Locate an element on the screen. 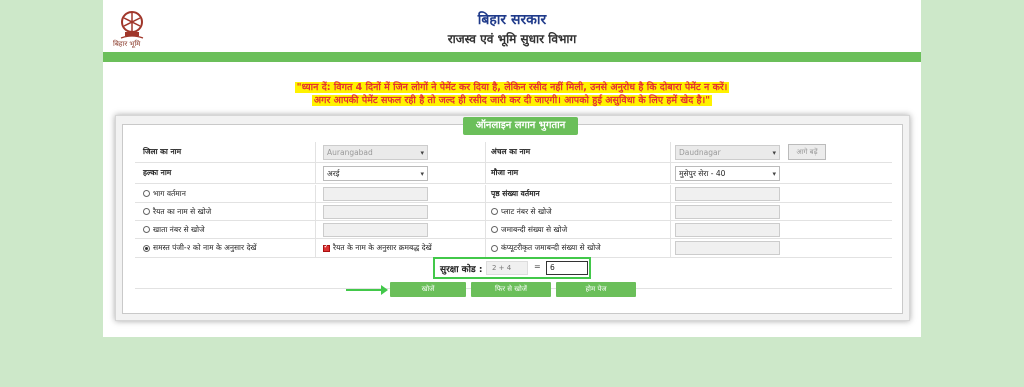 This screenshot has width=1024, height=387. radio-plot: प्लाट नंबर से खोजे is located at coordinates (521, 211).